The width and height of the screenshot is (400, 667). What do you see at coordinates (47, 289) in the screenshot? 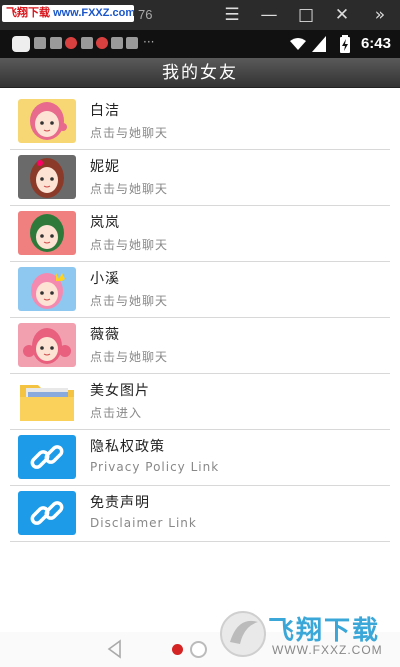
I see `girl-avatar-crown-icon` at bounding box center [47, 289].